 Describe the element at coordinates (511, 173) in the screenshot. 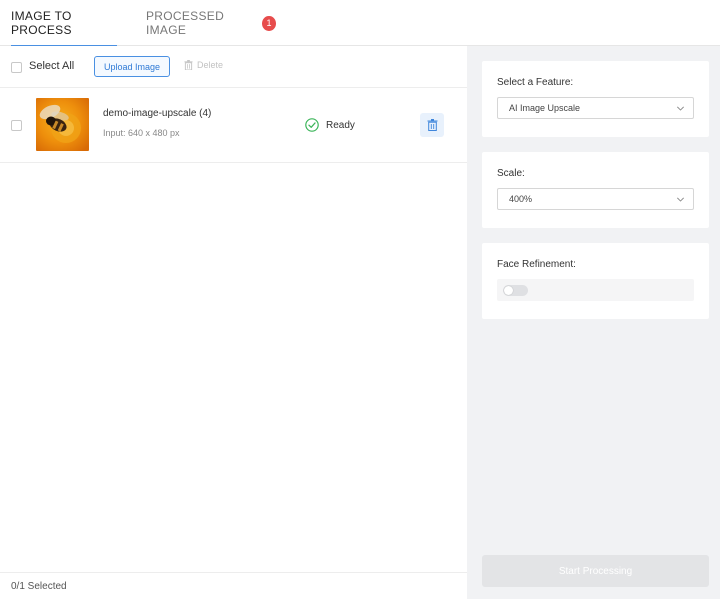

I see `scale-label: Scale:` at that location.